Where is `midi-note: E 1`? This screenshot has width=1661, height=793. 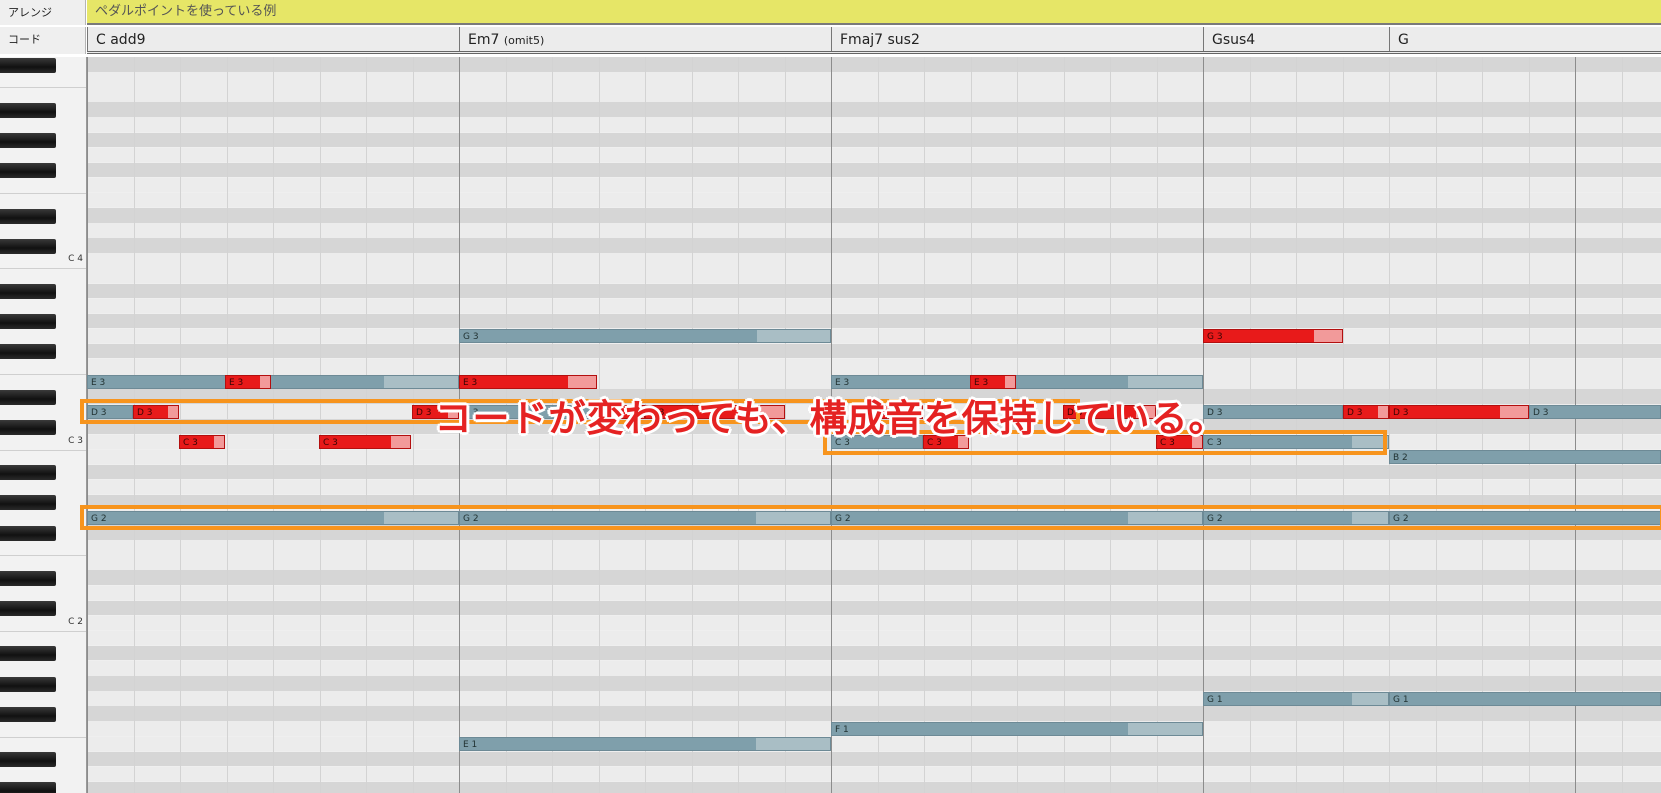
midi-note: E 1 is located at coordinates (645, 744).